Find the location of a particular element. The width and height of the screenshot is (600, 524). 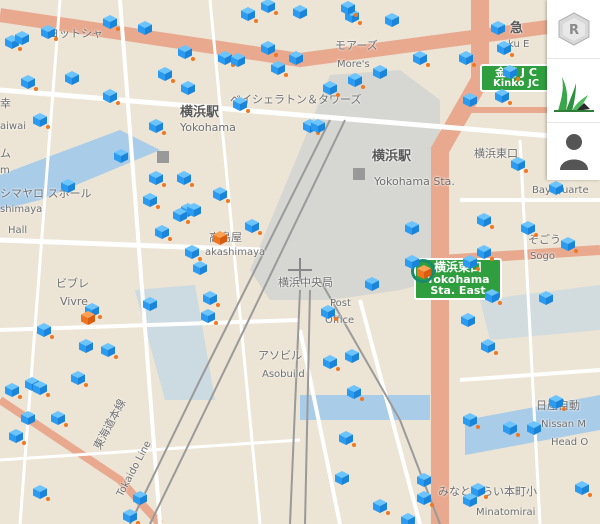

station-icon-center is located at coordinates (359, 174).